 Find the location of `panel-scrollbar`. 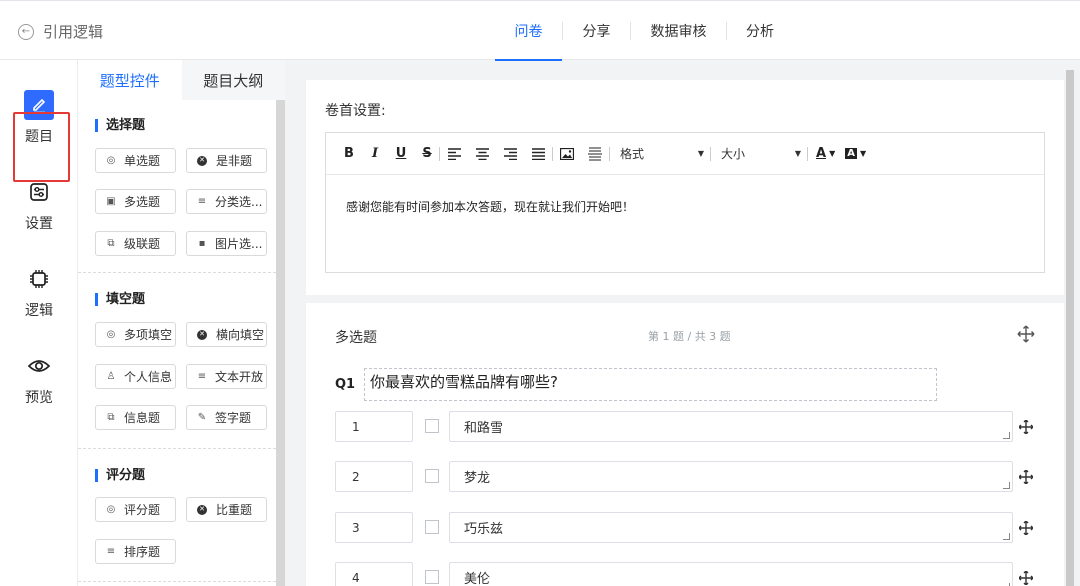

panel-scrollbar is located at coordinates (280, 343).